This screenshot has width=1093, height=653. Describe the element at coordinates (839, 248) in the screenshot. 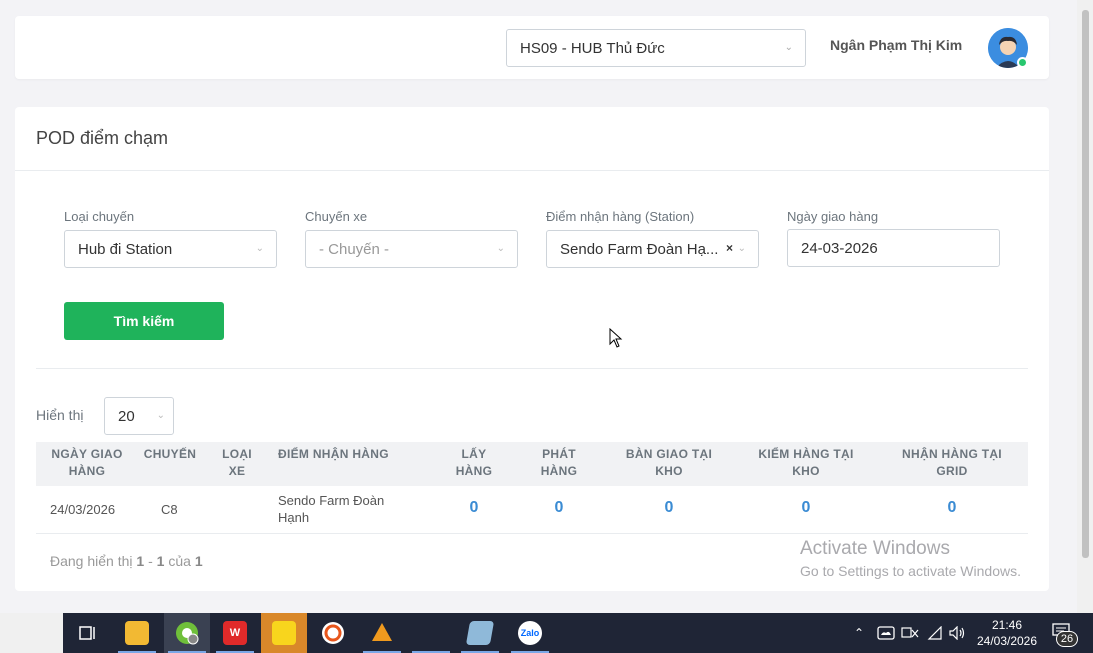

I see `date-value: 24-03-2026` at that location.